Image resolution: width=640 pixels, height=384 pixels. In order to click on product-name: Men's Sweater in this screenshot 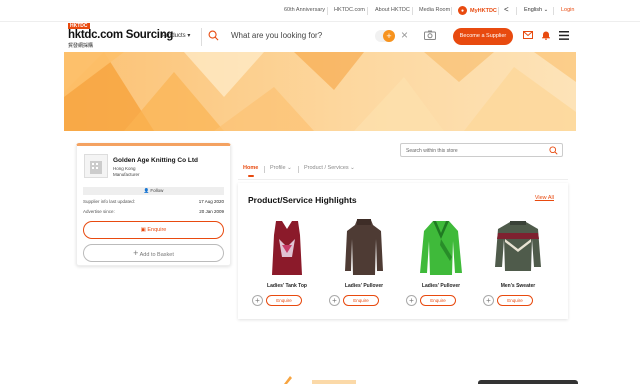, I will do `click(518, 286)`.